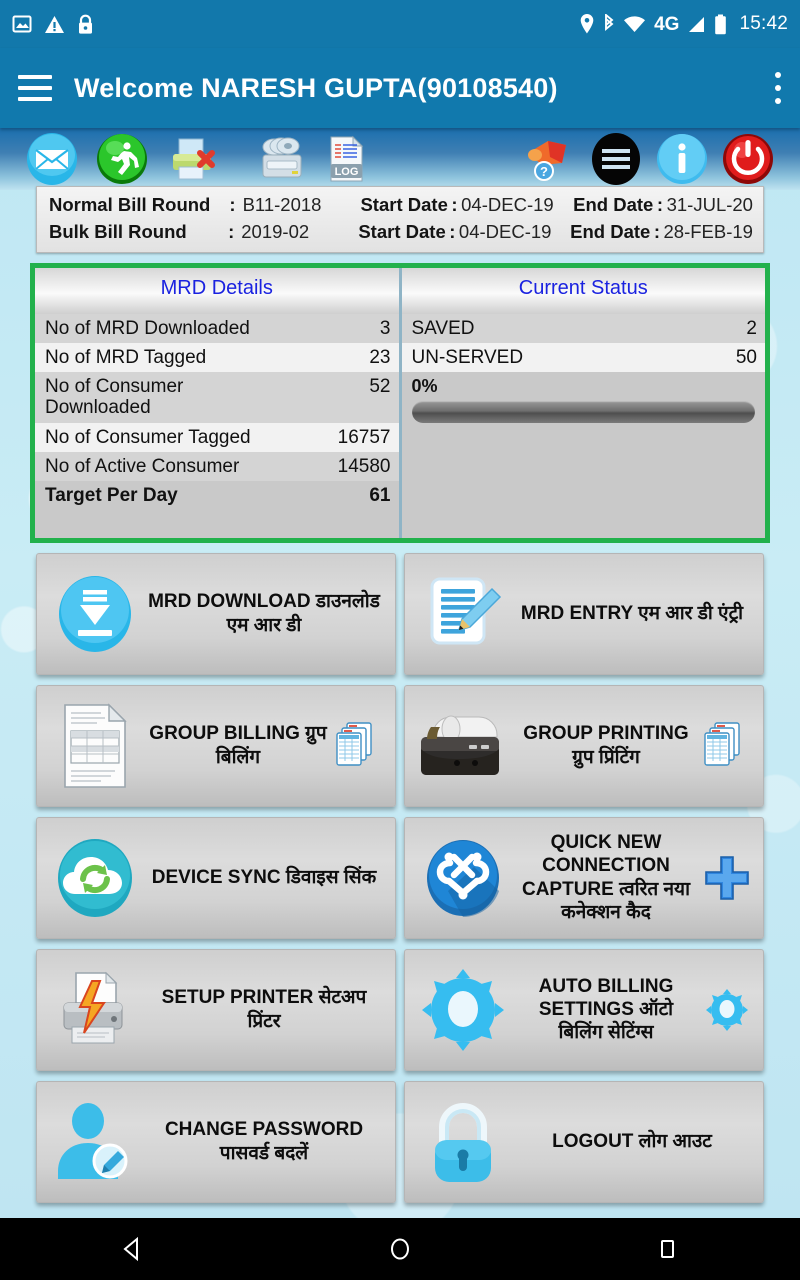 The width and height of the screenshot is (800, 1280). Describe the element at coordinates (667, 1249) in the screenshot. I see `recents-square-icon` at that location.